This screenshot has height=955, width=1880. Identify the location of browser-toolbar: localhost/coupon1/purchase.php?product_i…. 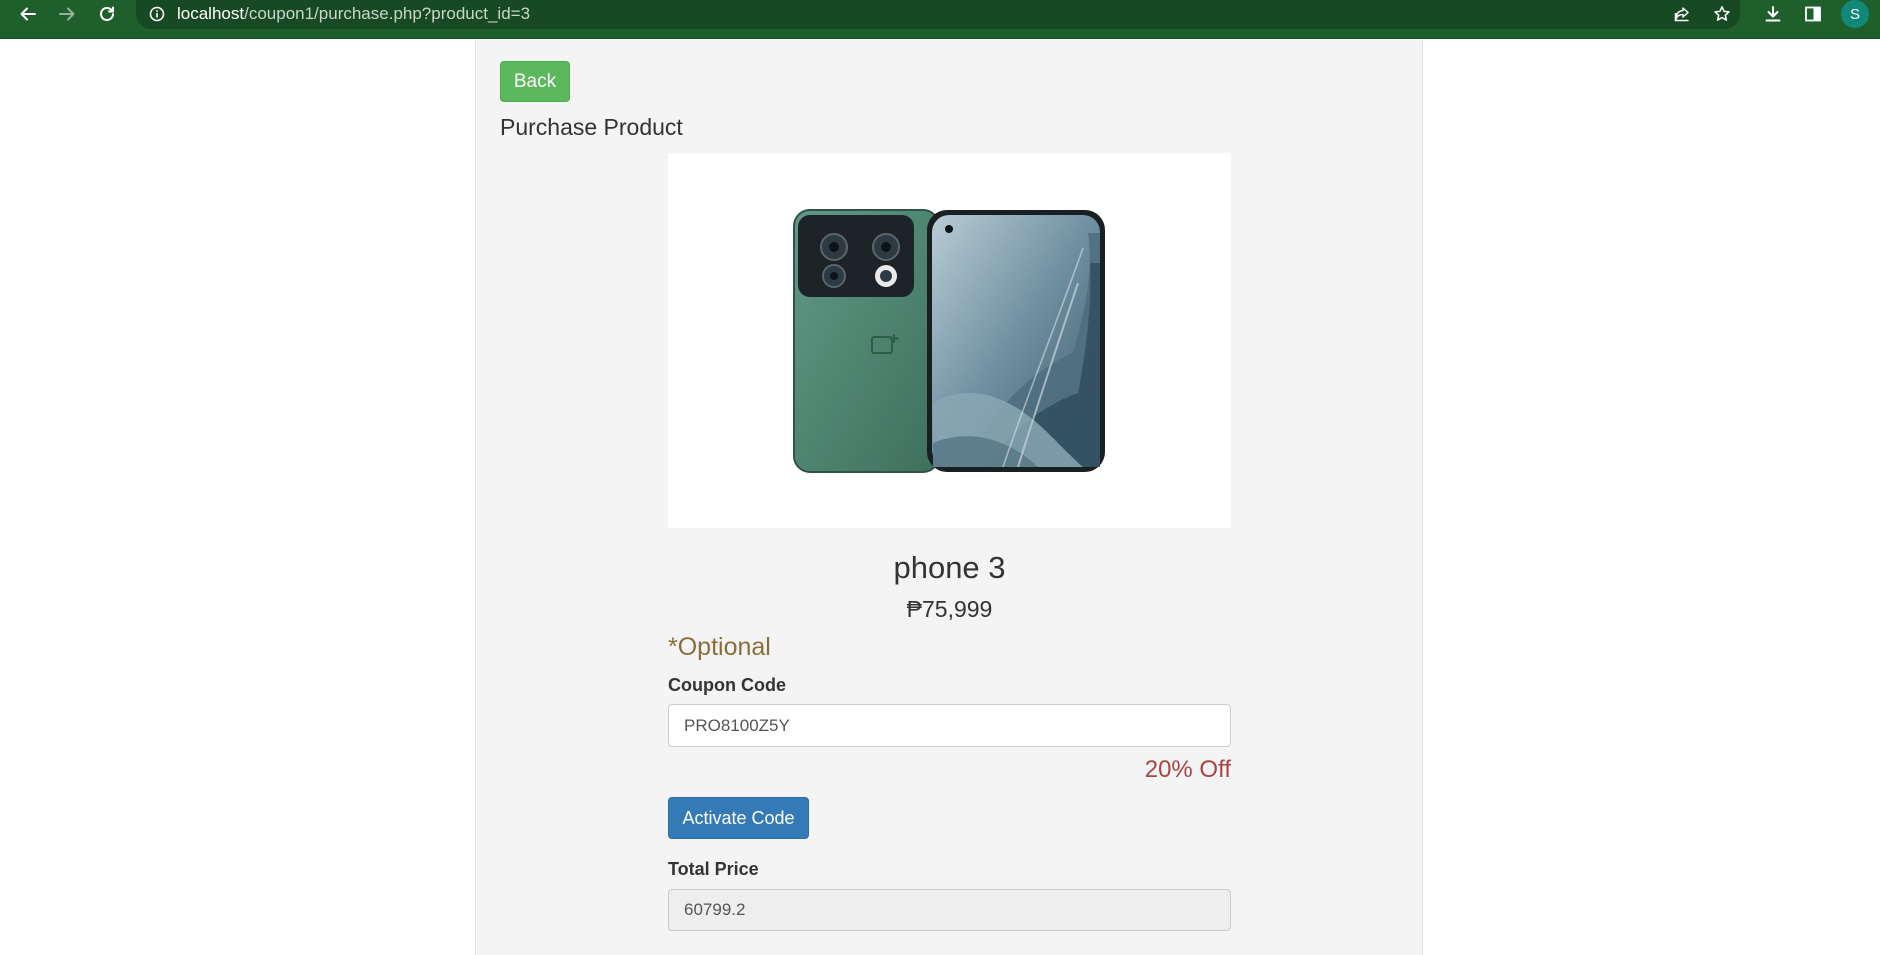
(940, 19).